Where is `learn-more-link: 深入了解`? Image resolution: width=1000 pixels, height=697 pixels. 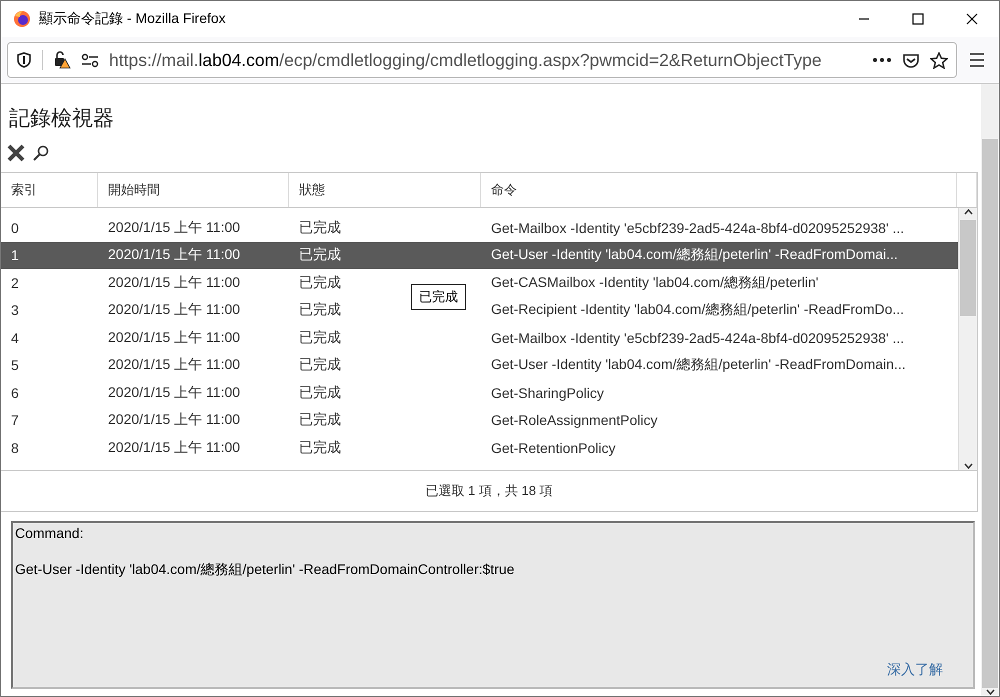 learn-more-link: 深入了解 is located at coordinates (915, 670).